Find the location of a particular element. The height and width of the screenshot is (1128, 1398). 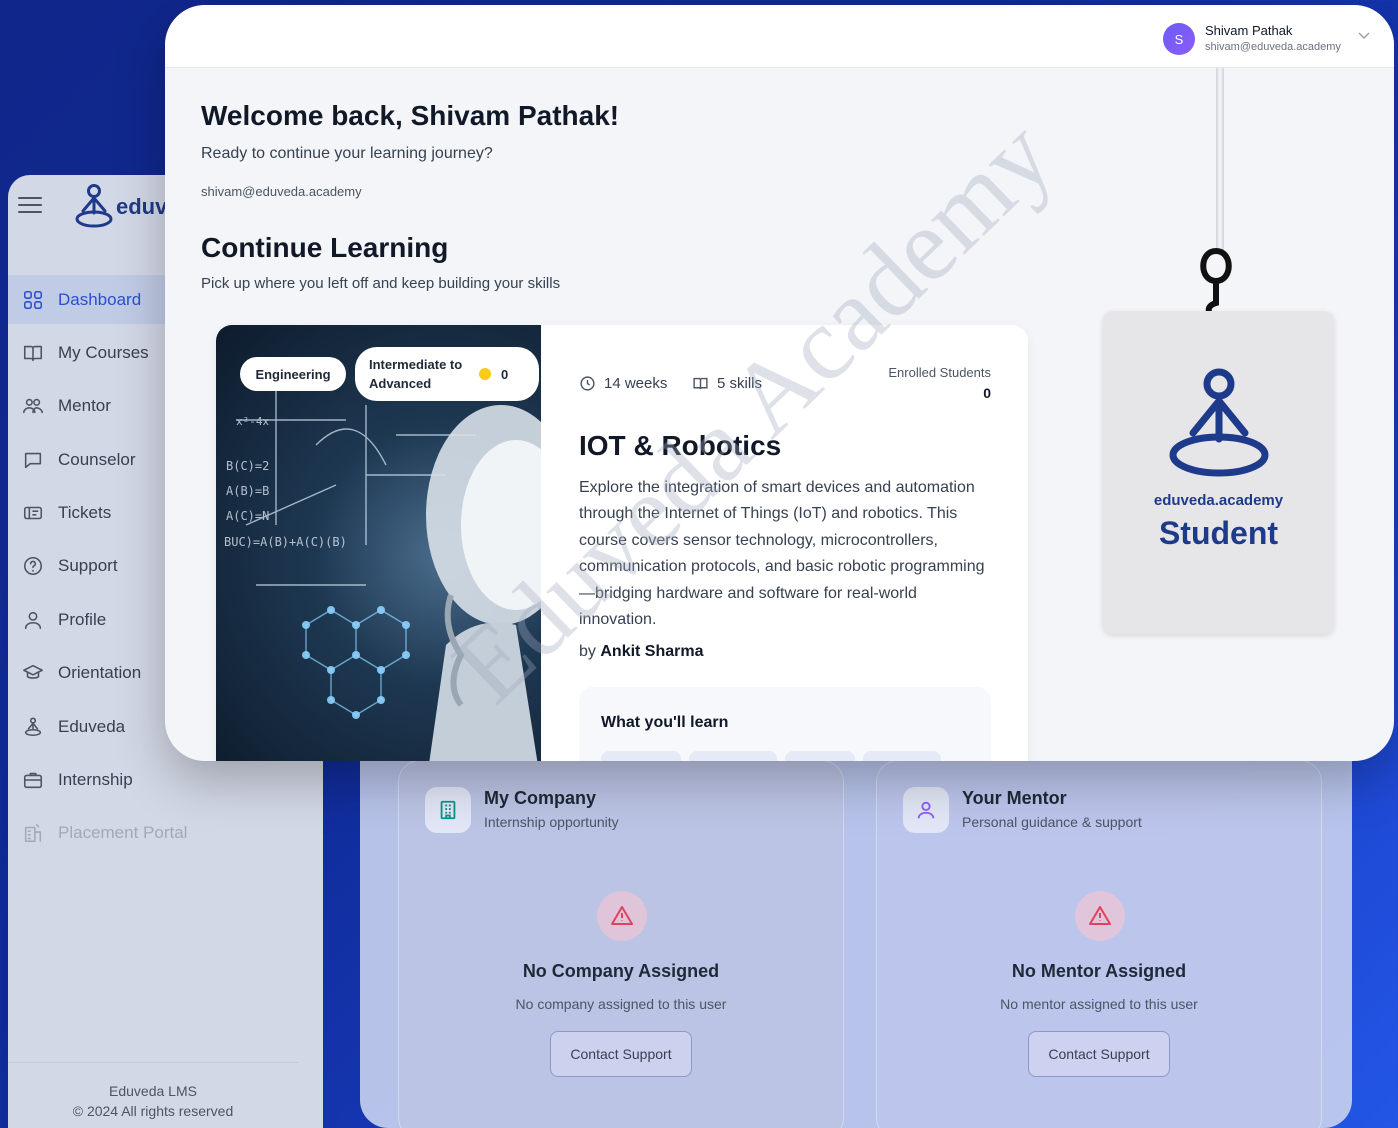

course-instructor: by Ankit Sharma is located at coordinates (641, 652).